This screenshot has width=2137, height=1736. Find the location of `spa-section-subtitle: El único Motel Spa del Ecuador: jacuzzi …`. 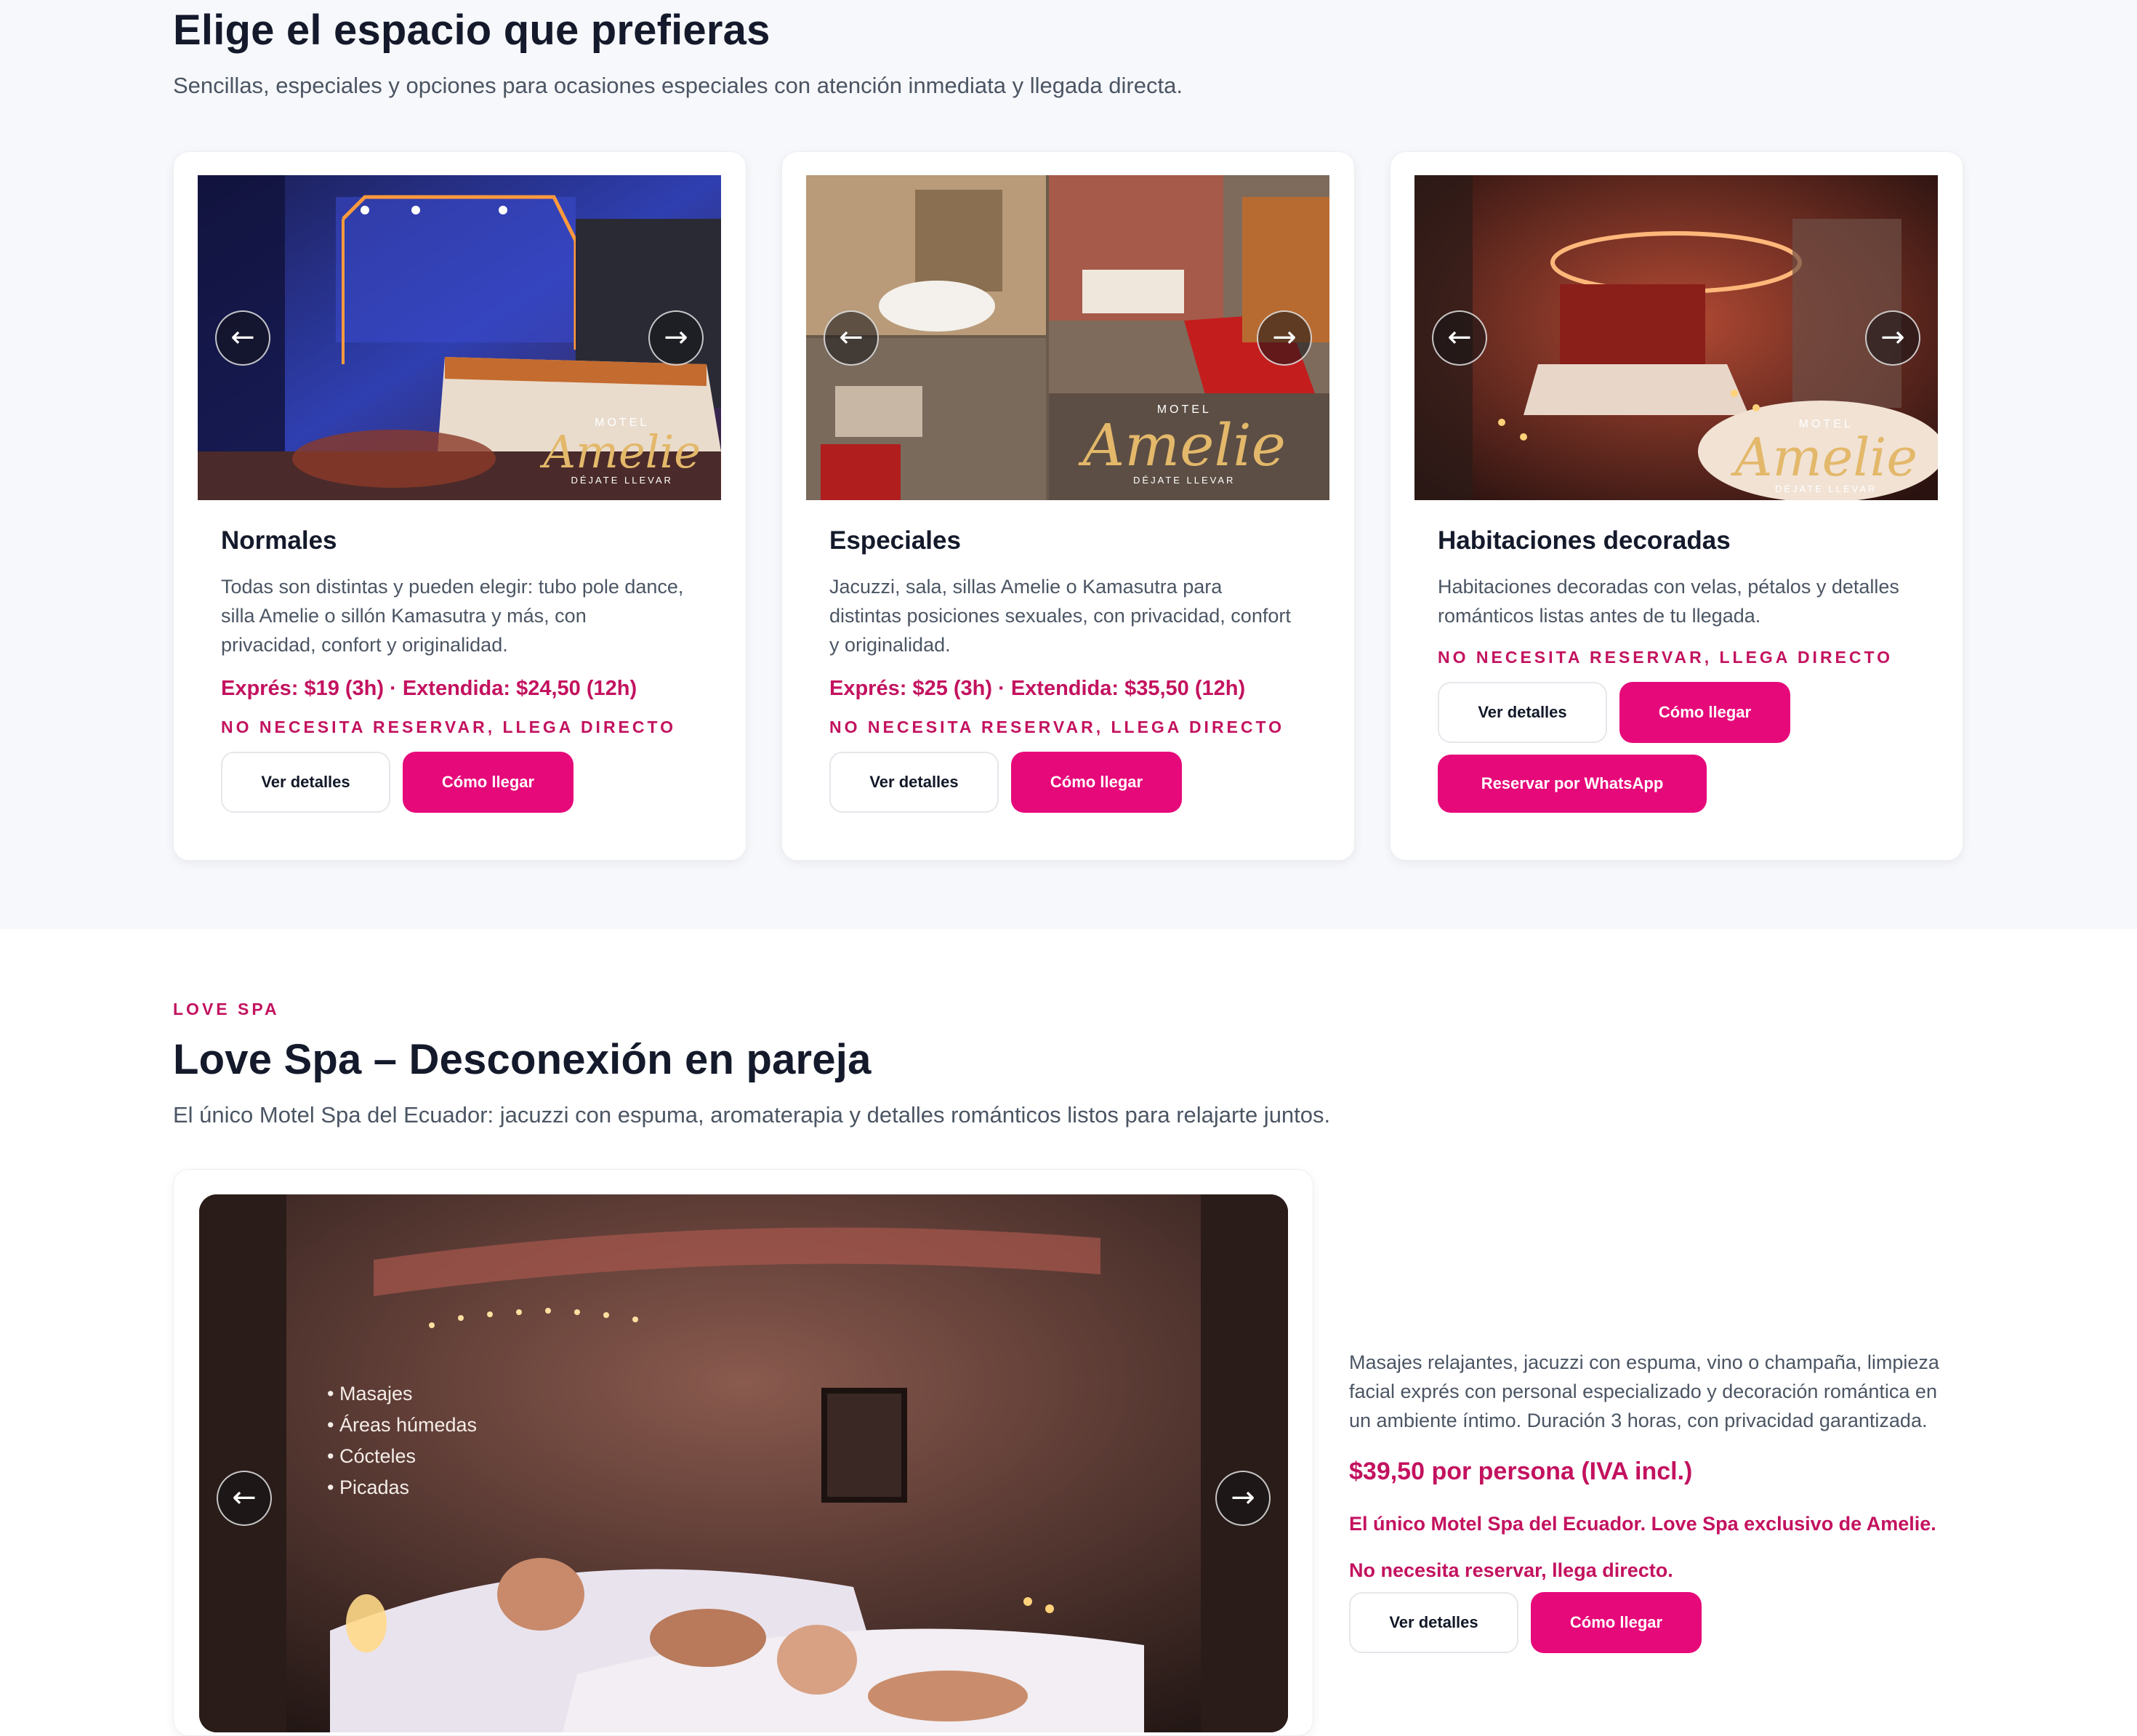

spa-section-subtitle: El único Motel Spa del Ecuador: jacuzzi … is located at coordinates (752, 1115).